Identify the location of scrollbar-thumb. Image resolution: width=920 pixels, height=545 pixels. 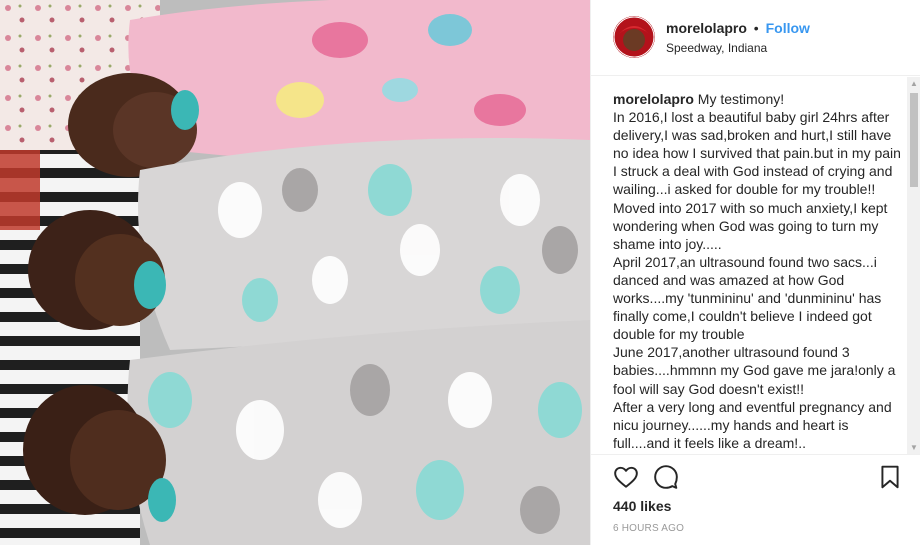
(914, 140).